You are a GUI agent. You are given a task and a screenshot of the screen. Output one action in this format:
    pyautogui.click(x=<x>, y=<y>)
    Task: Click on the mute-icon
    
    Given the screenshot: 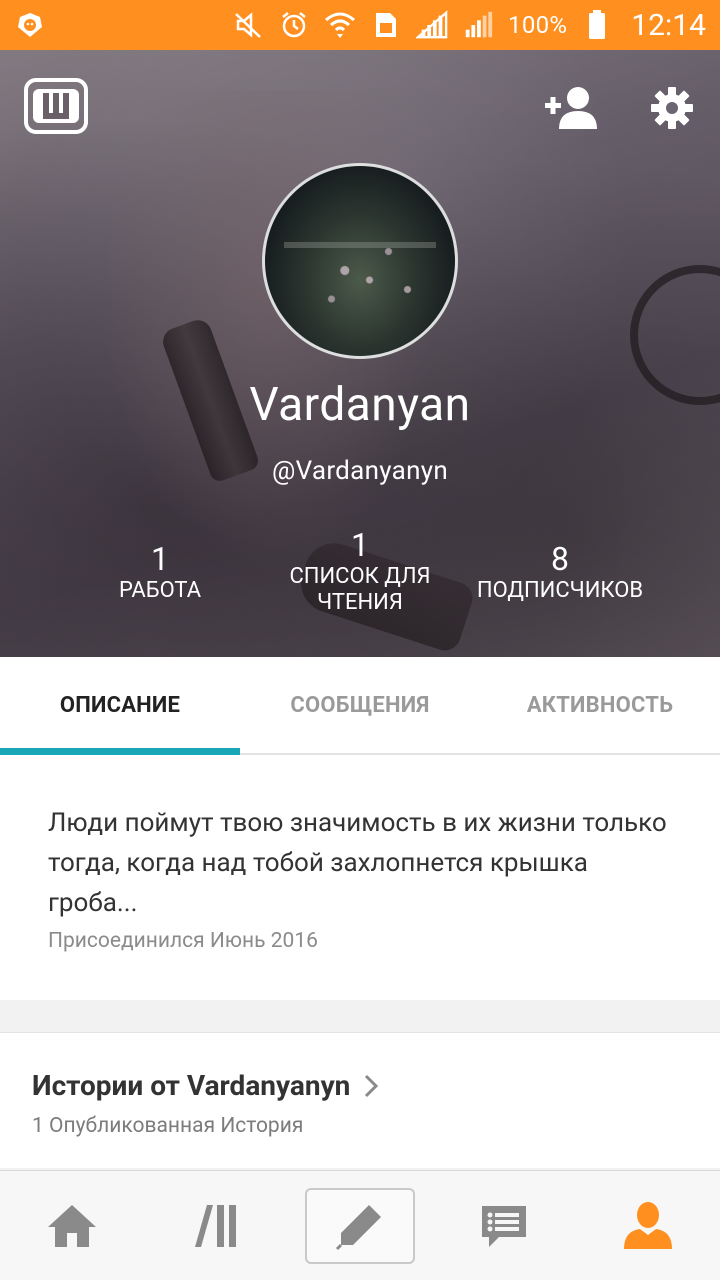 What is the action you would take?
    pyautogui.click(x=248, y=25)
    